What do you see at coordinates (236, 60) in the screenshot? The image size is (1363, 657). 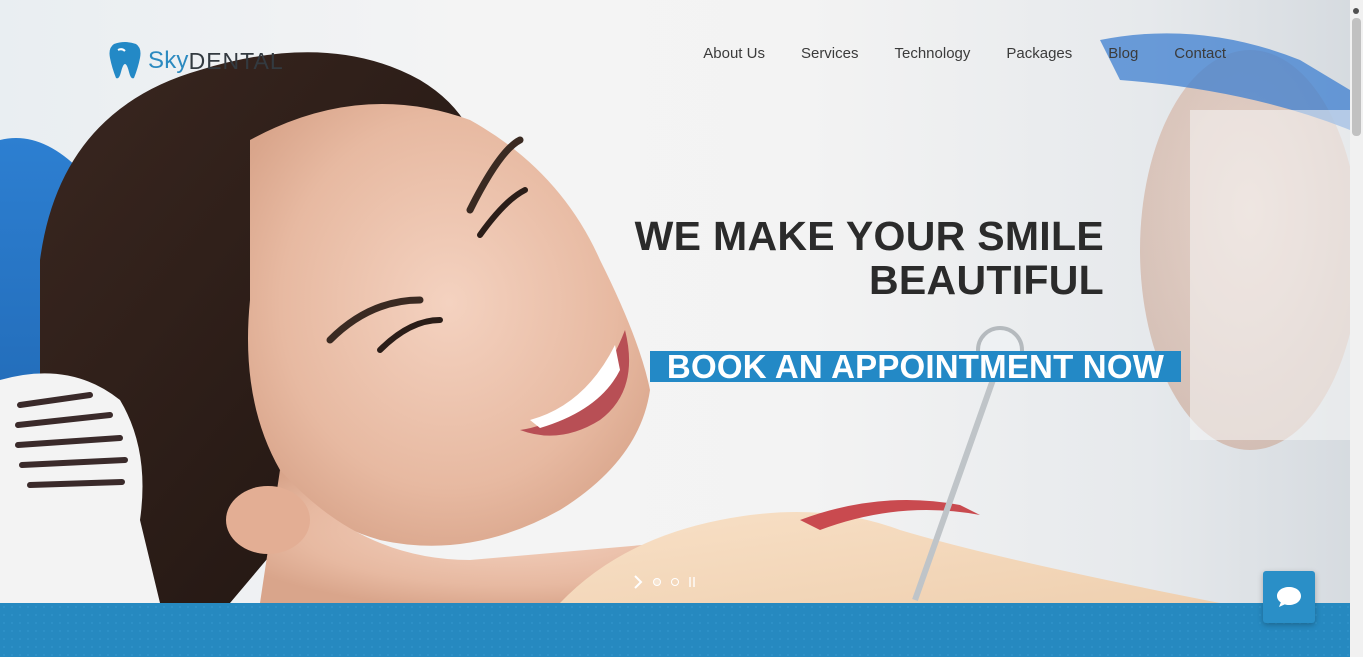 I see `brand-name-dental: DENTAL` at bounding box center [236, 60].